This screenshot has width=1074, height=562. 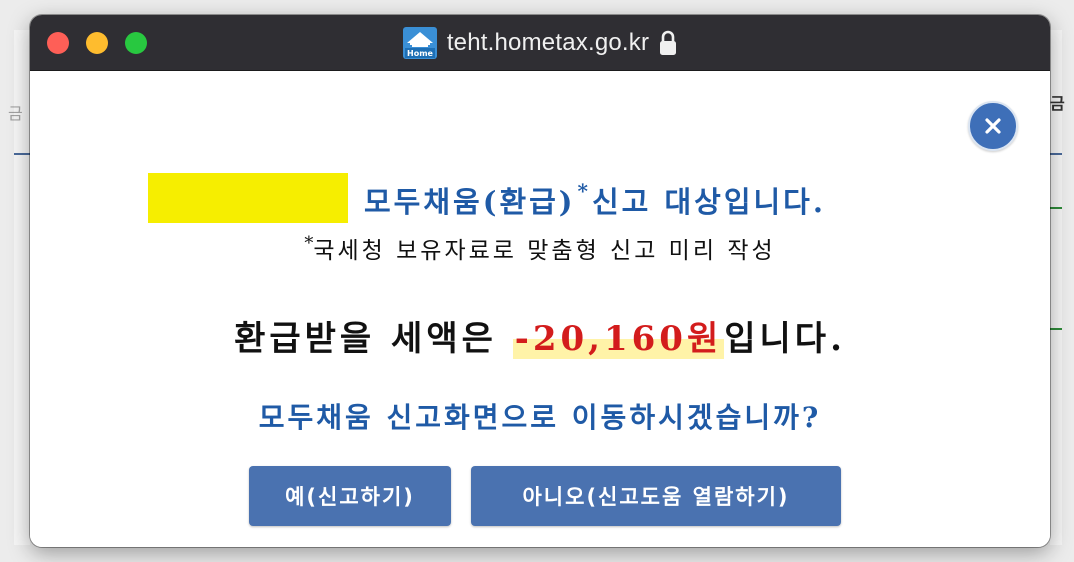 What do you see at coordinates (470, 202) in the screenshot?
I see `target-type: 모두채움(환급)` at bounding box center [470, 202].